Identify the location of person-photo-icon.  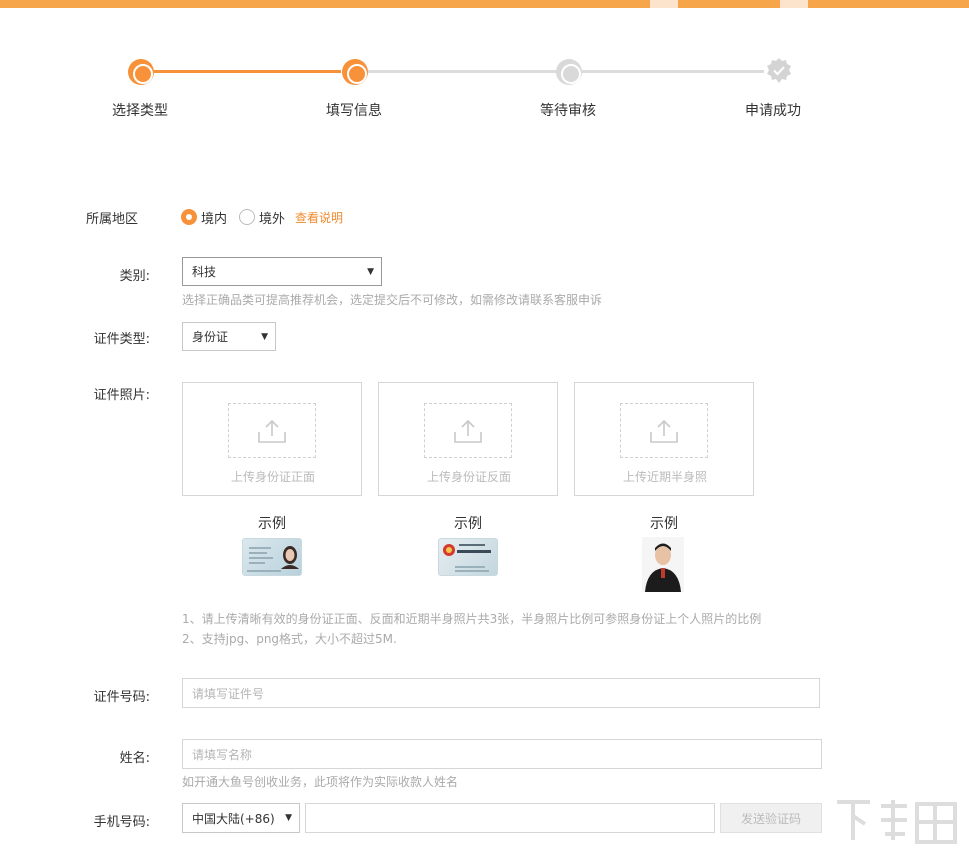
(663, 564).